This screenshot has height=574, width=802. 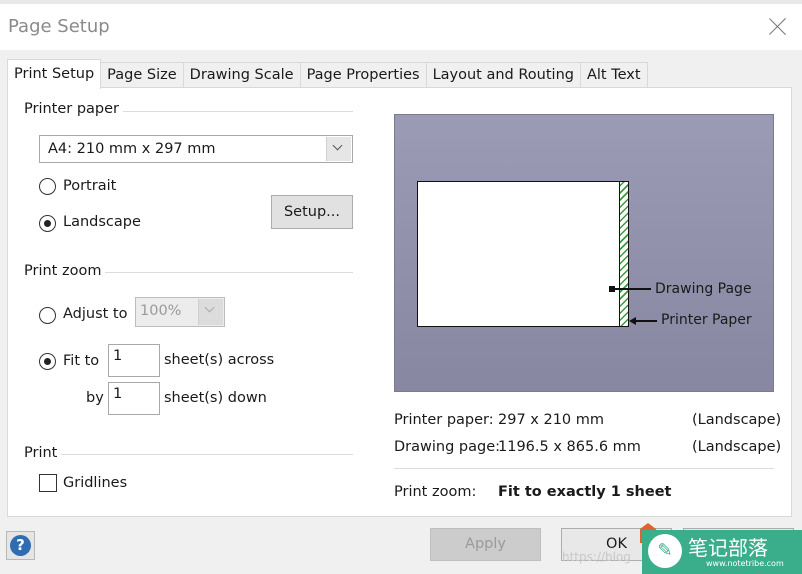 I want to click on watermark-badge: ✎ 笔记部落 www.notetribe.com, so click(x=722, y=552).